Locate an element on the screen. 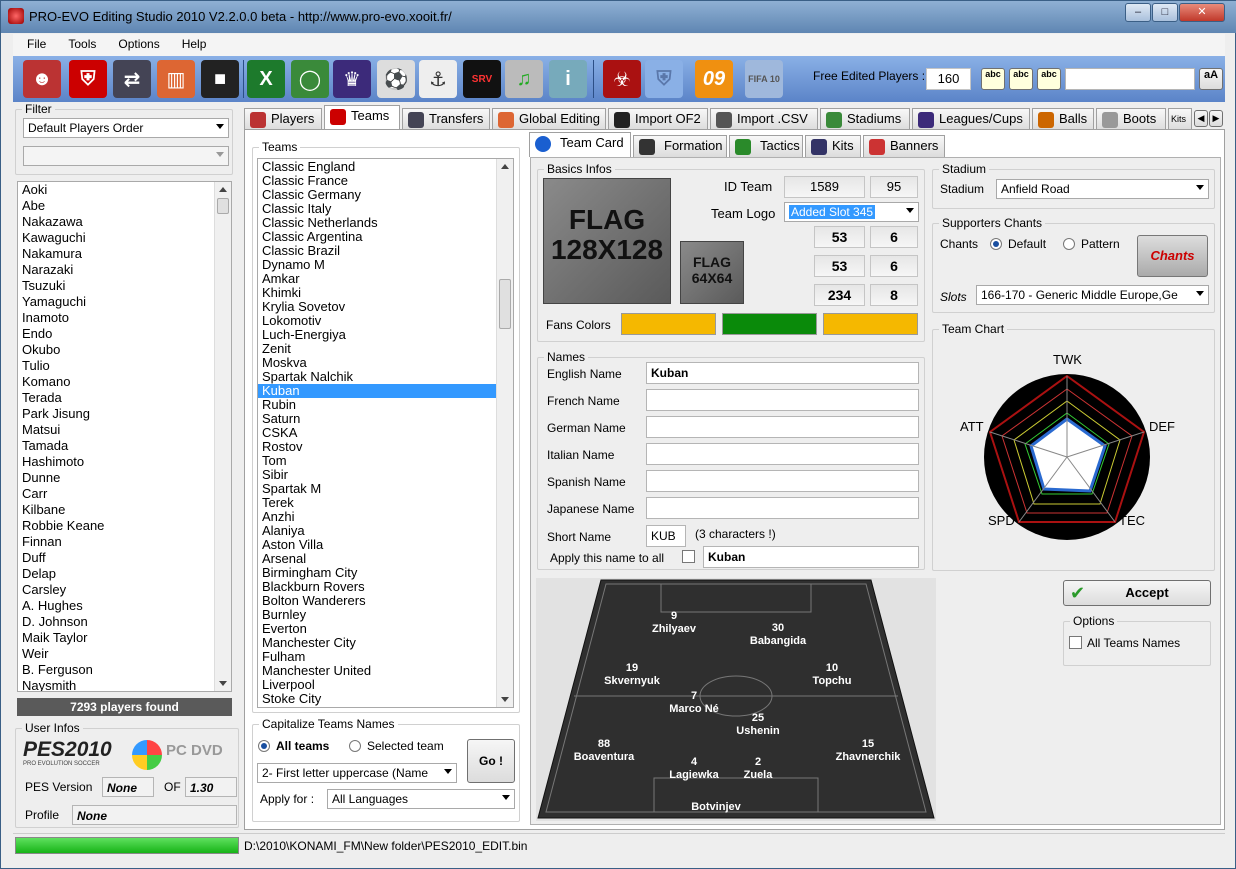 The height and width of the screenshot is (869, 1236). chants-default-radio is located at coordinates (996, 244).